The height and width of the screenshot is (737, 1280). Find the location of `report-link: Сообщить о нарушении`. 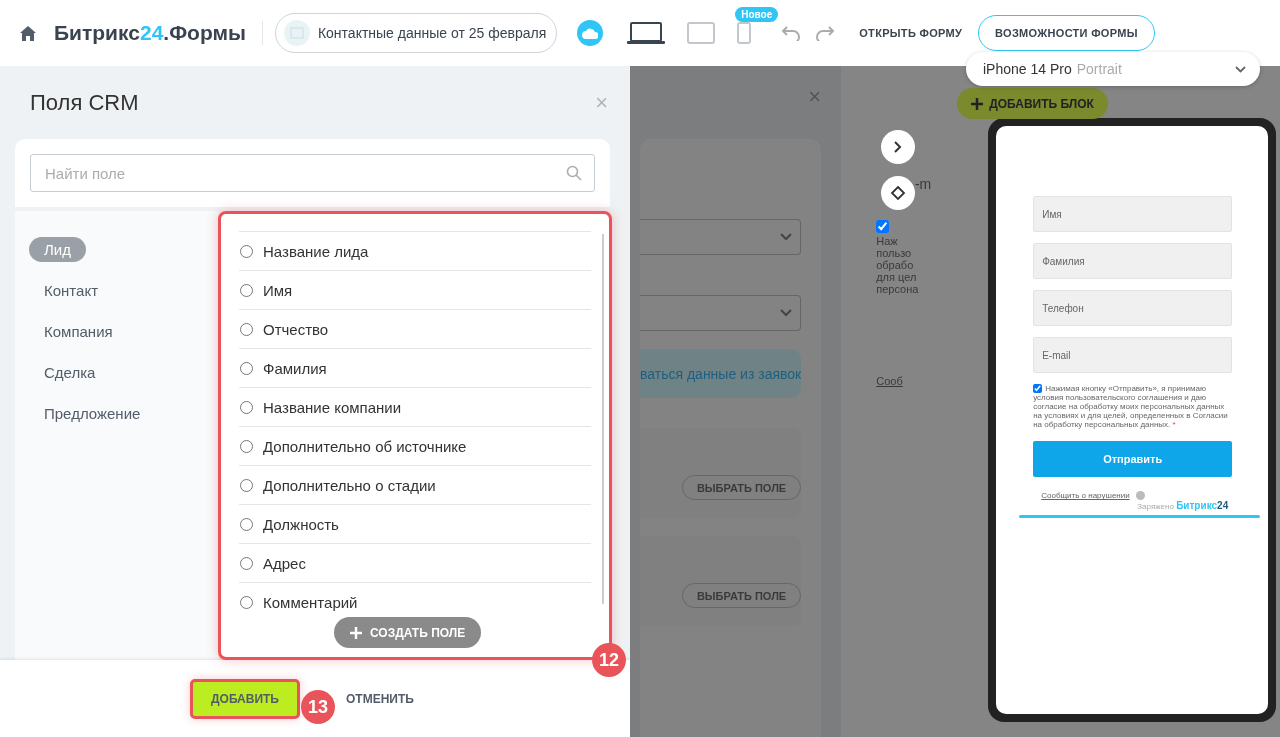

report-link: Сообщить о нарушении is located at coordinates (1085, 496).